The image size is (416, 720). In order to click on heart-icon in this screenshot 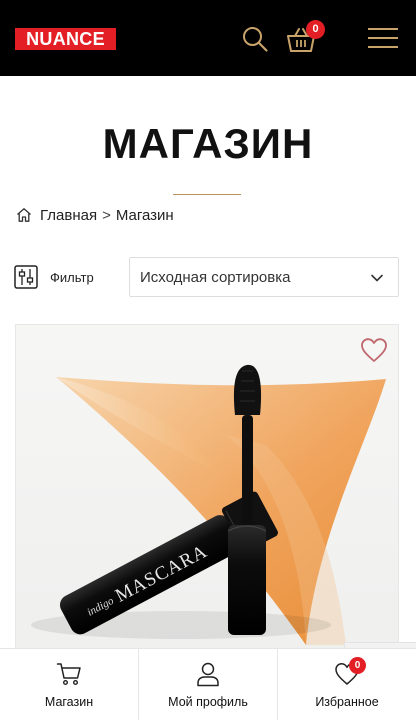, I will do `click(374, 350)`.